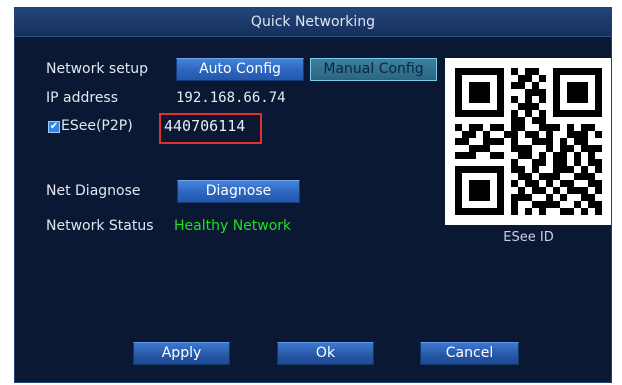  I want to click on cancel-button: Cancel, so click(469, 353).